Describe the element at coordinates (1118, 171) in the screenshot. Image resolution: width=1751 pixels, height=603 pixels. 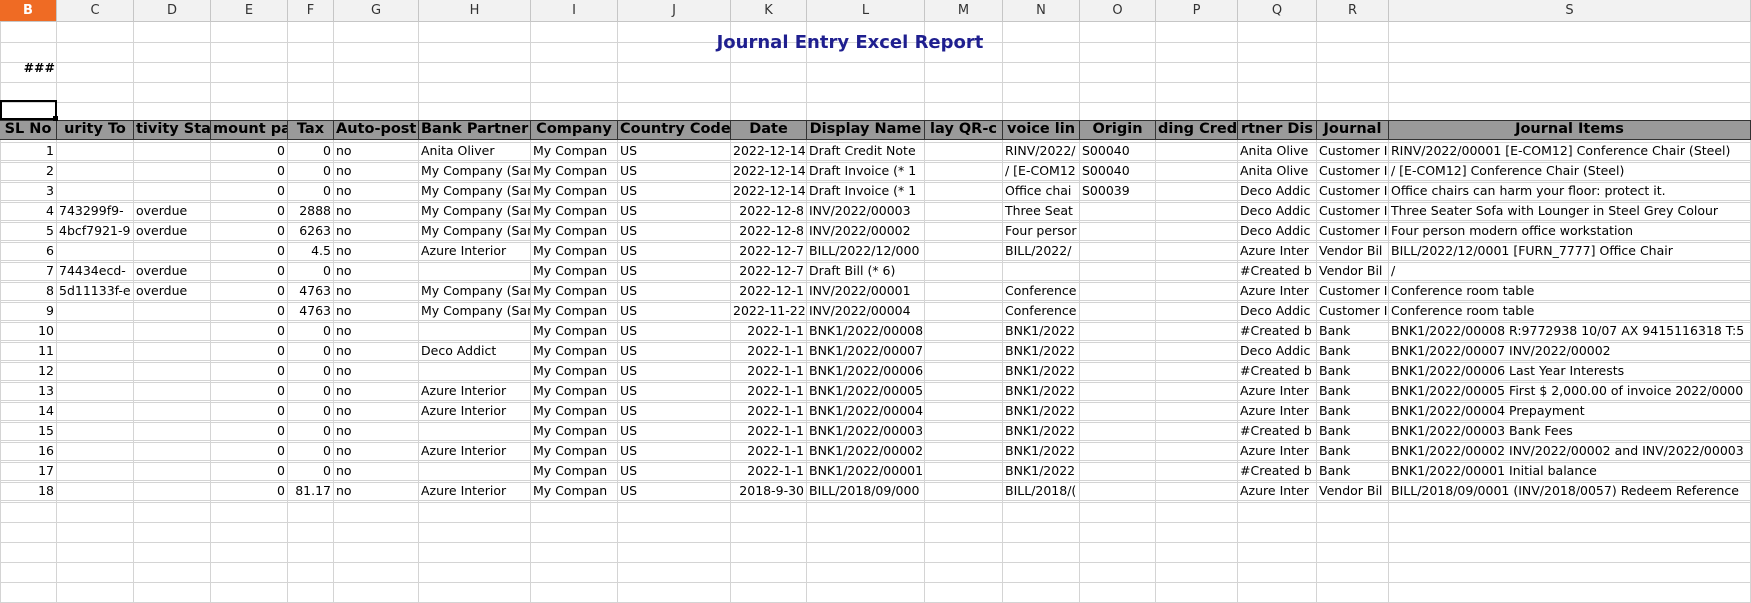
I see `table-cell: S00040` at that location.